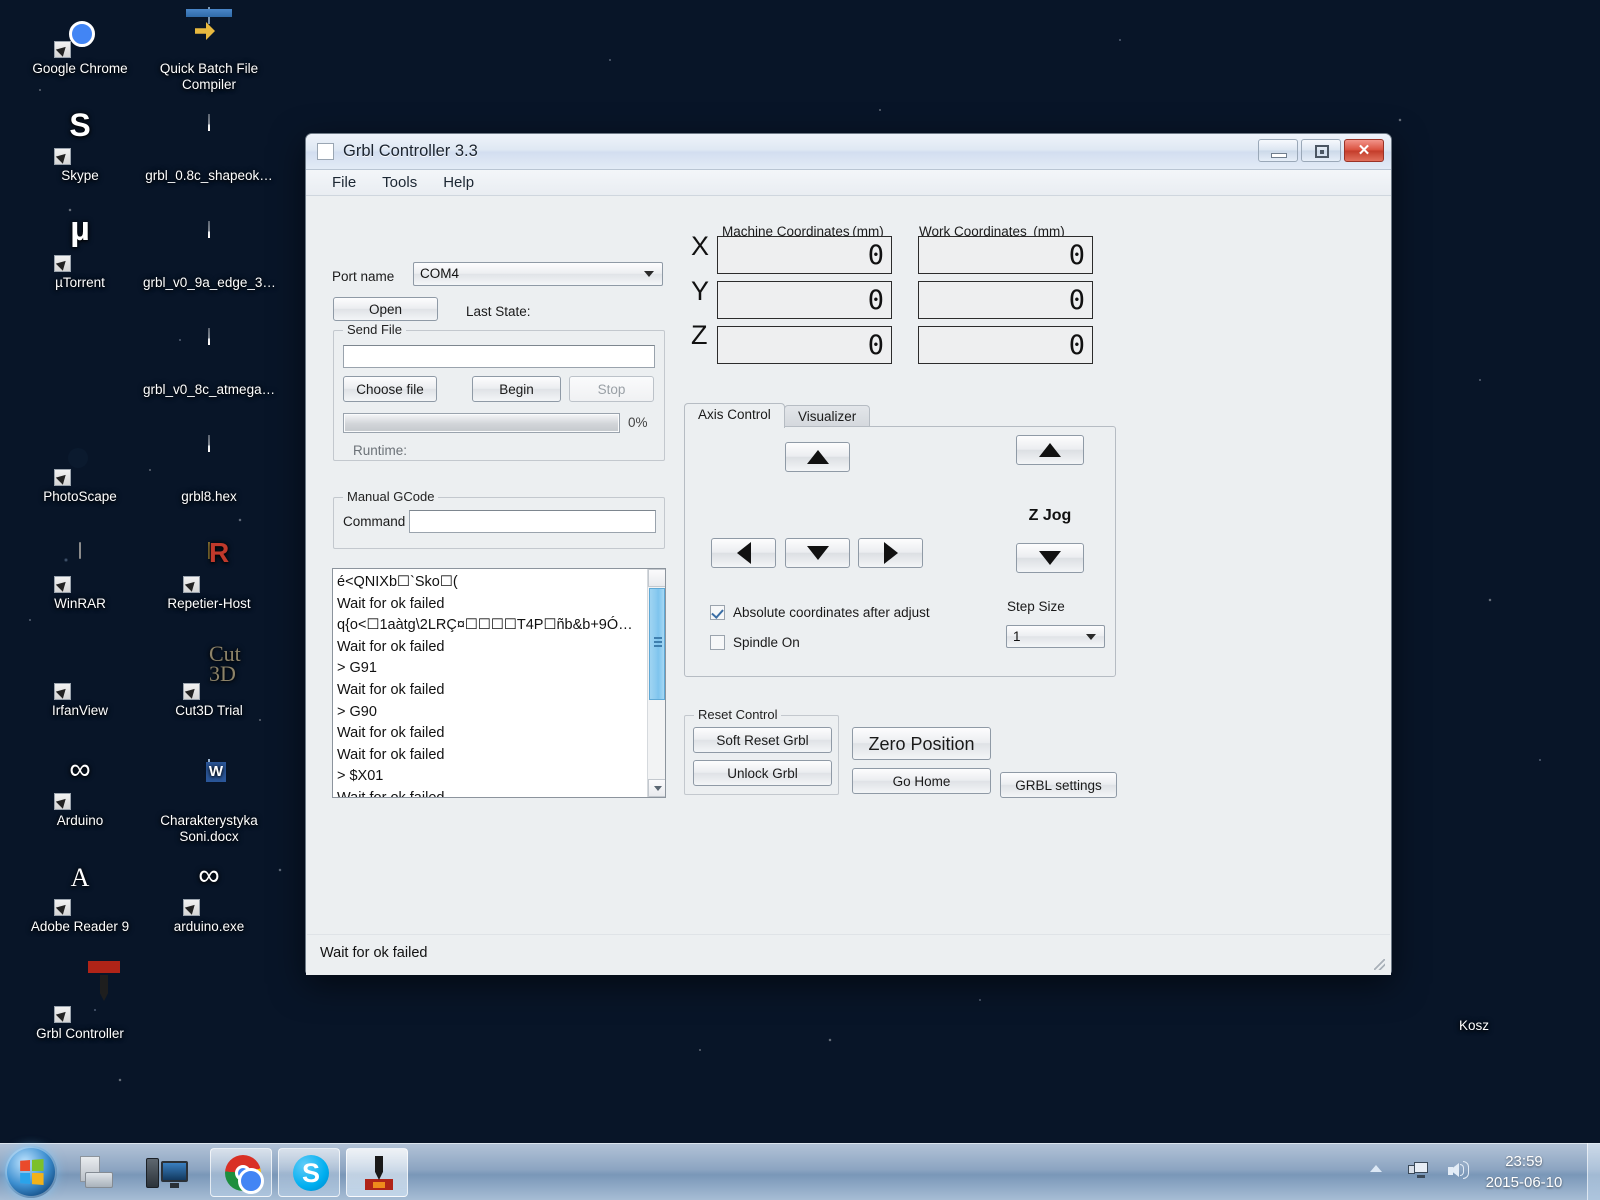 This screenshot has height=1200, width=1600. Describe the element at coordinates (209, 926) in the screenshot. I see `desktop-icon-label: arduino.exe` at that location.